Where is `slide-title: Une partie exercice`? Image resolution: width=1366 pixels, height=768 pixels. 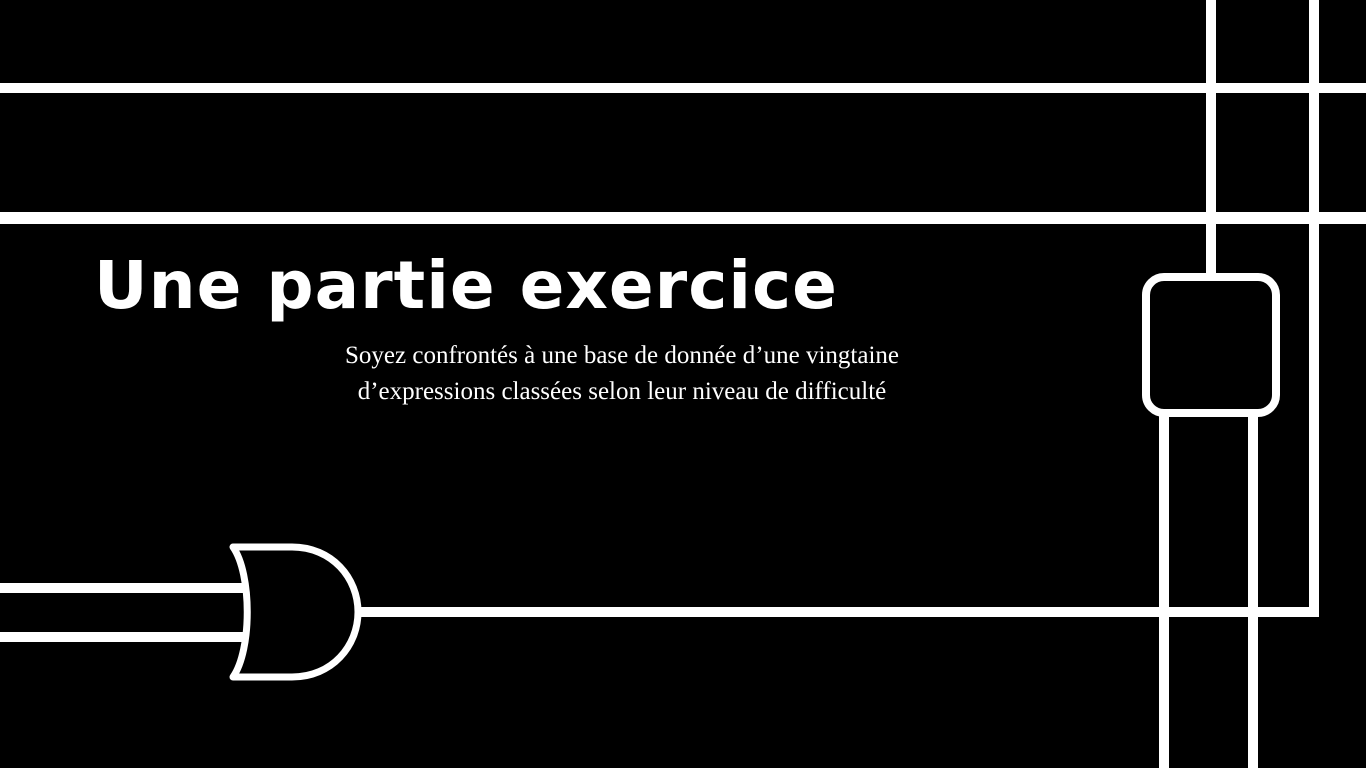
slide-title: Une partie exercice is located at coordinates (466, 285).